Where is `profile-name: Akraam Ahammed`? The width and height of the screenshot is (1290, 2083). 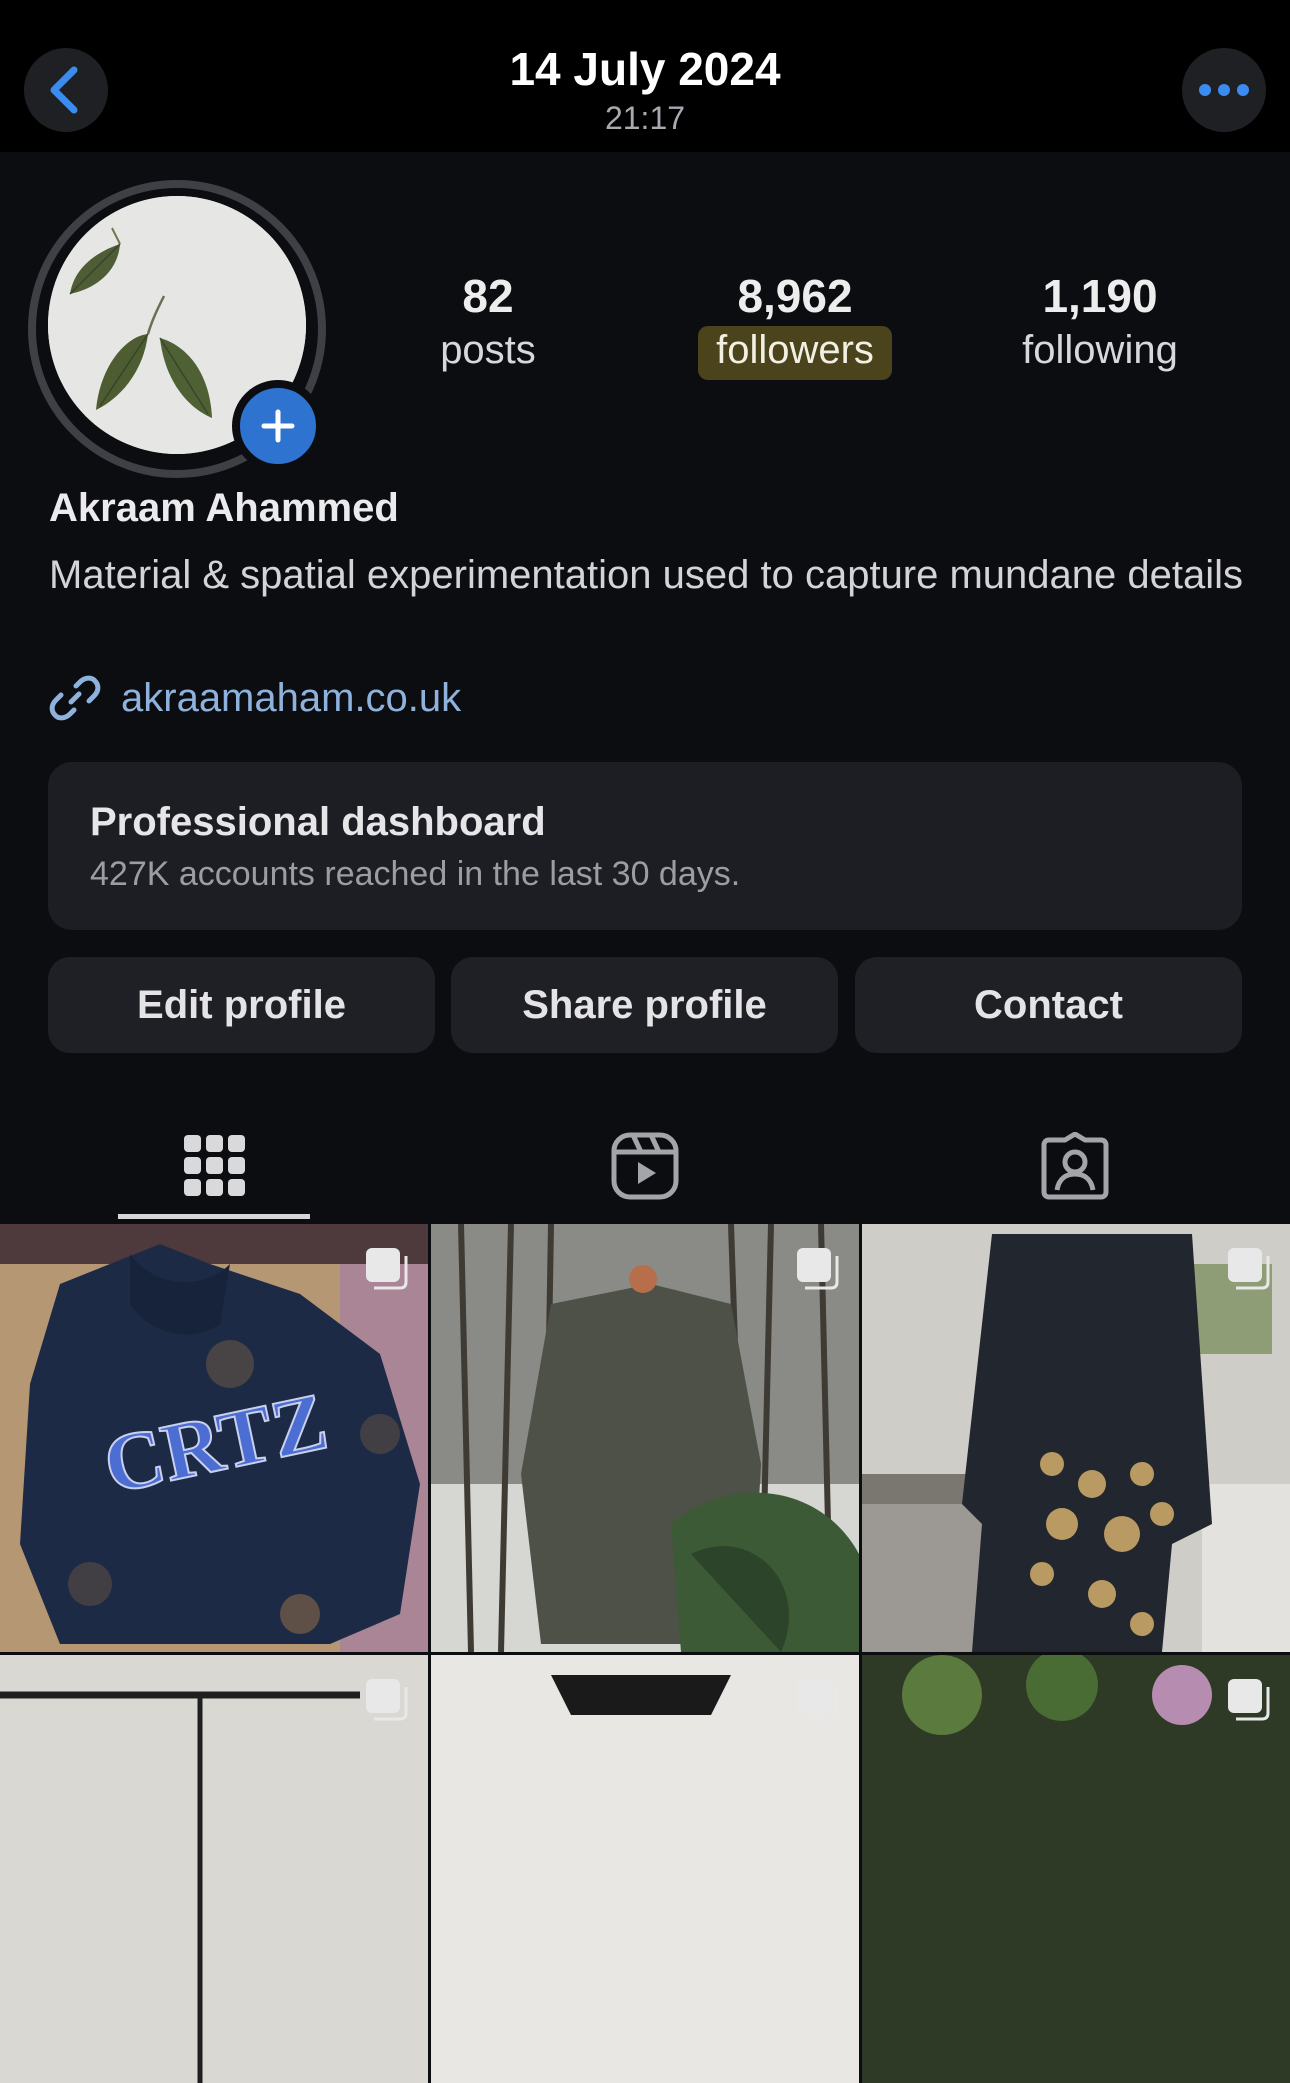
profile-name: Akraam Ahammed is located at coordinates (224, 508).